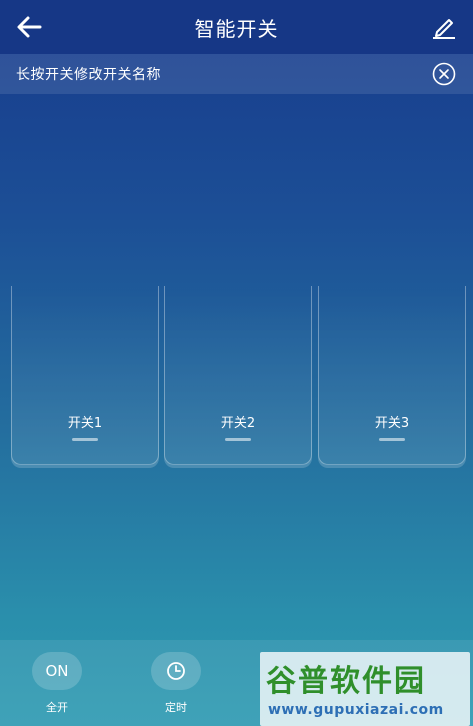  I want to click on close-notice-button, so click(444, 74).